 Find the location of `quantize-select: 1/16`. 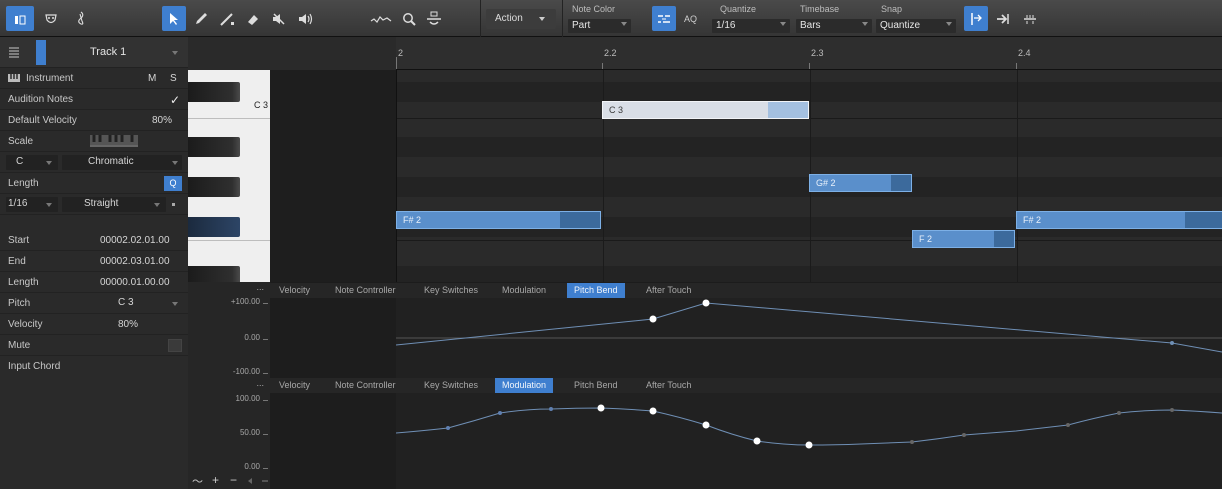

quantize-select: 1/16 is located at coordinates (751, 26).